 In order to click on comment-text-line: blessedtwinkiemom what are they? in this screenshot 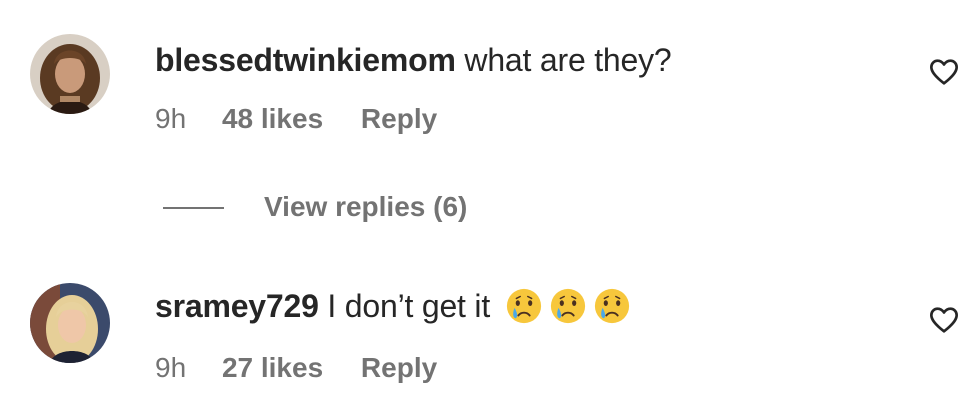, I will do `click(413, 60)`.